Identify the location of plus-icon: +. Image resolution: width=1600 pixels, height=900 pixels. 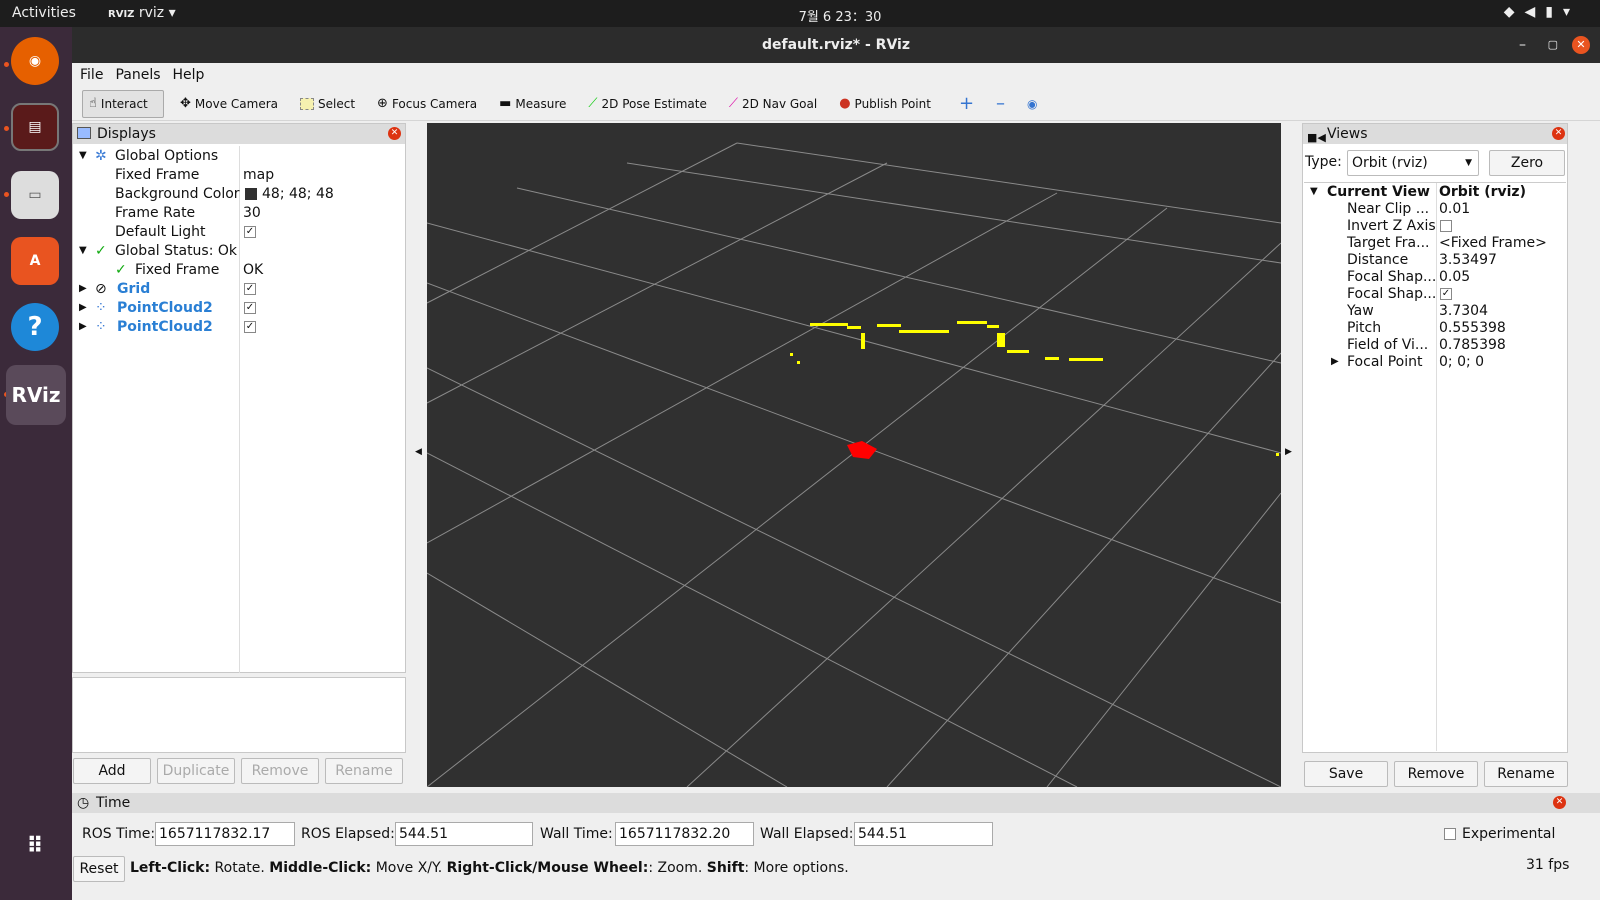
(966, 103).